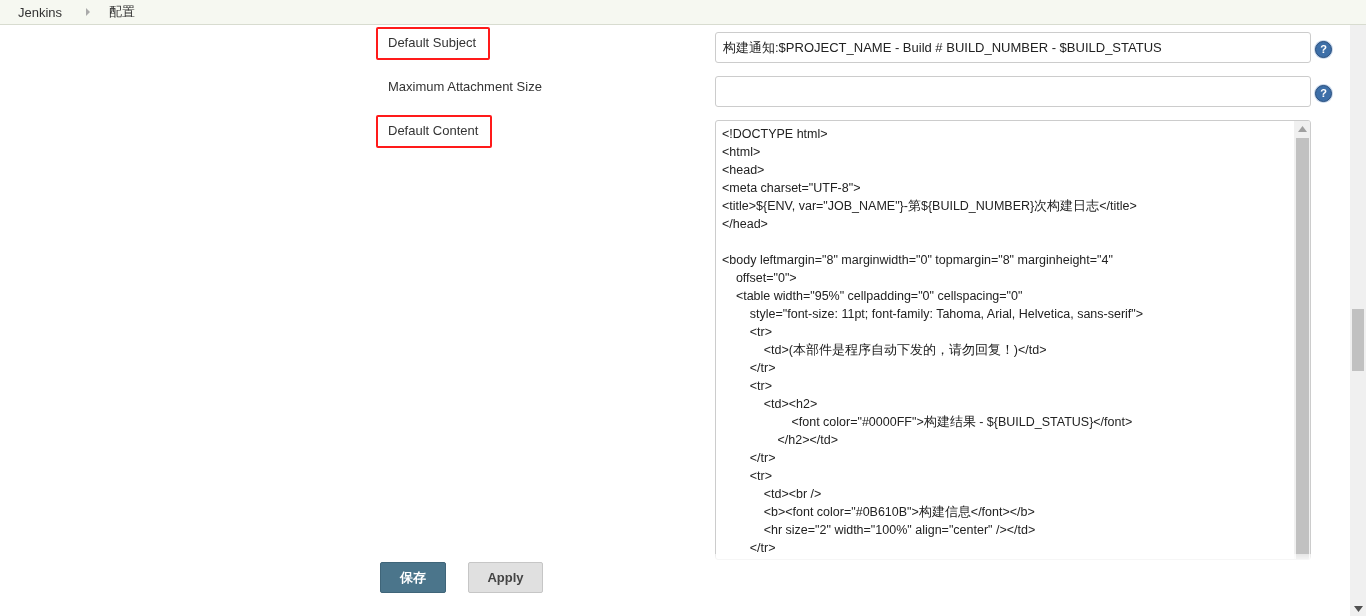  What do you see at coordinates (1013, 47) in the screenshot?
I see `text-field: 构建通知:$PROJECT_NAME - Build # BUILD_NUMBER - $BUILD_STATUS` at bounding box center [1013, 47].